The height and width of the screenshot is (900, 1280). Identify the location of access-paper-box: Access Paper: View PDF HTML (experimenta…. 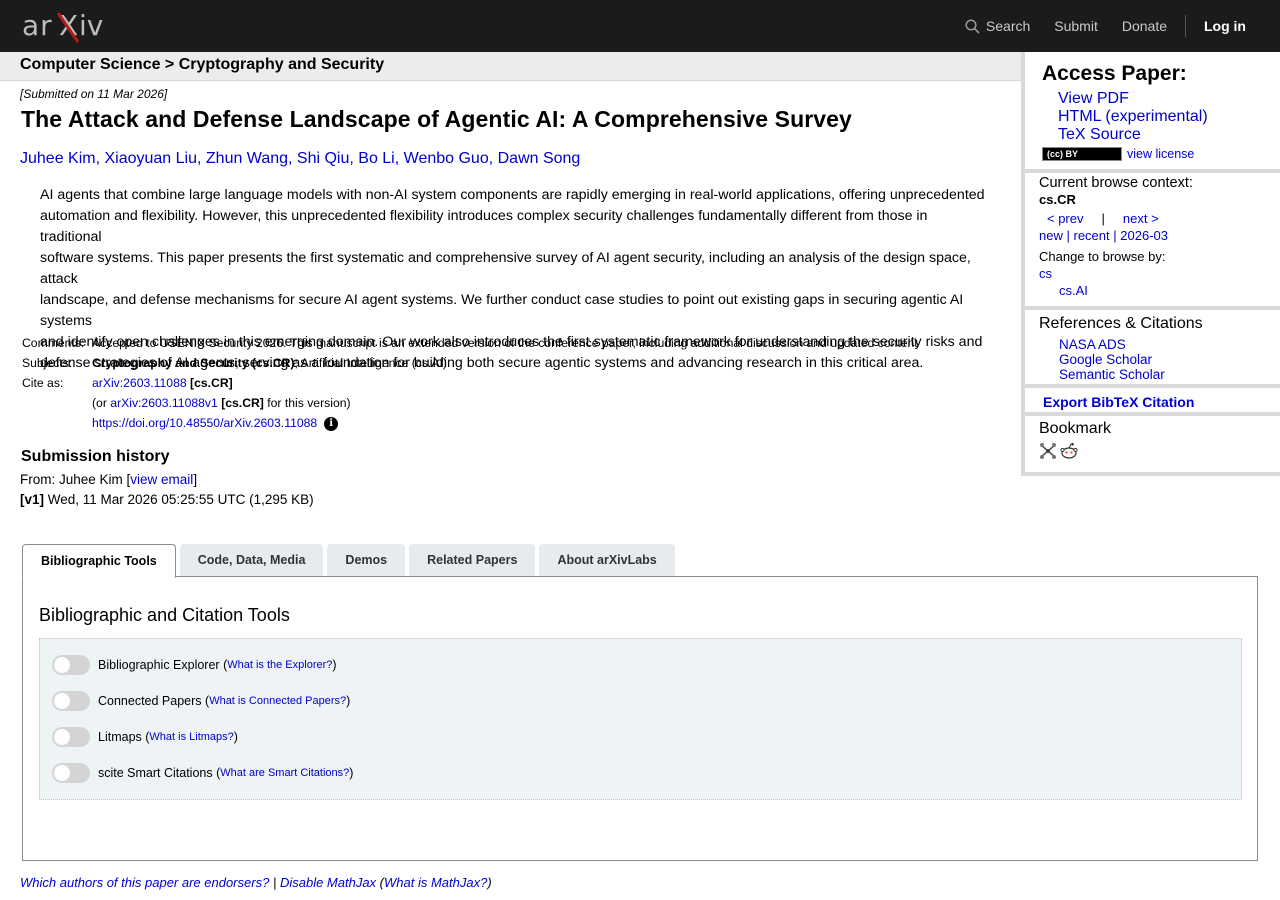
(1150, 112).